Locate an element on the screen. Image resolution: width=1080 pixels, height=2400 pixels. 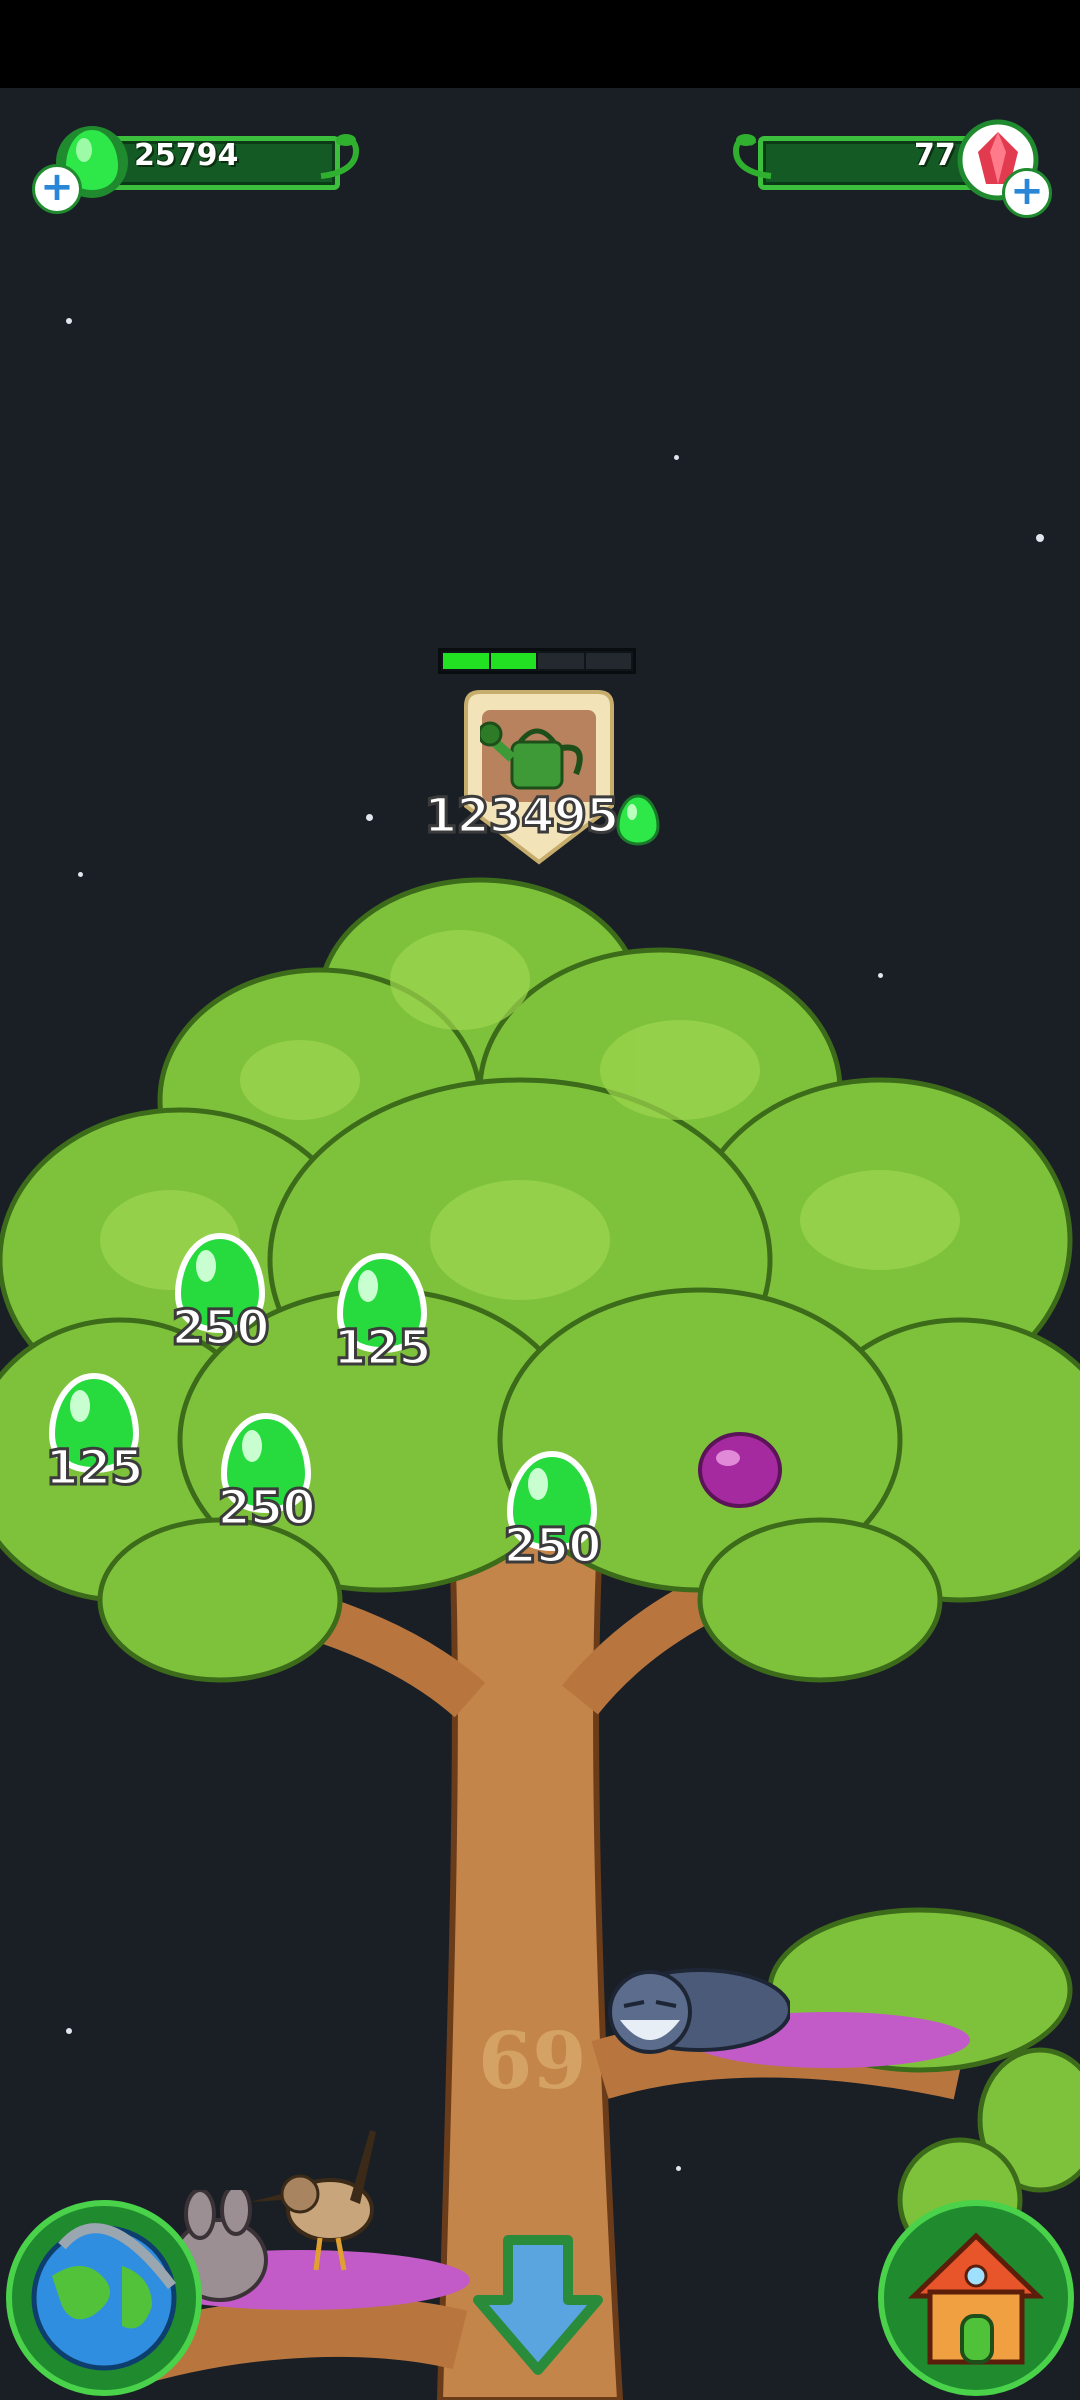
tree-level: 69 is located at coordinates (532, 2061).